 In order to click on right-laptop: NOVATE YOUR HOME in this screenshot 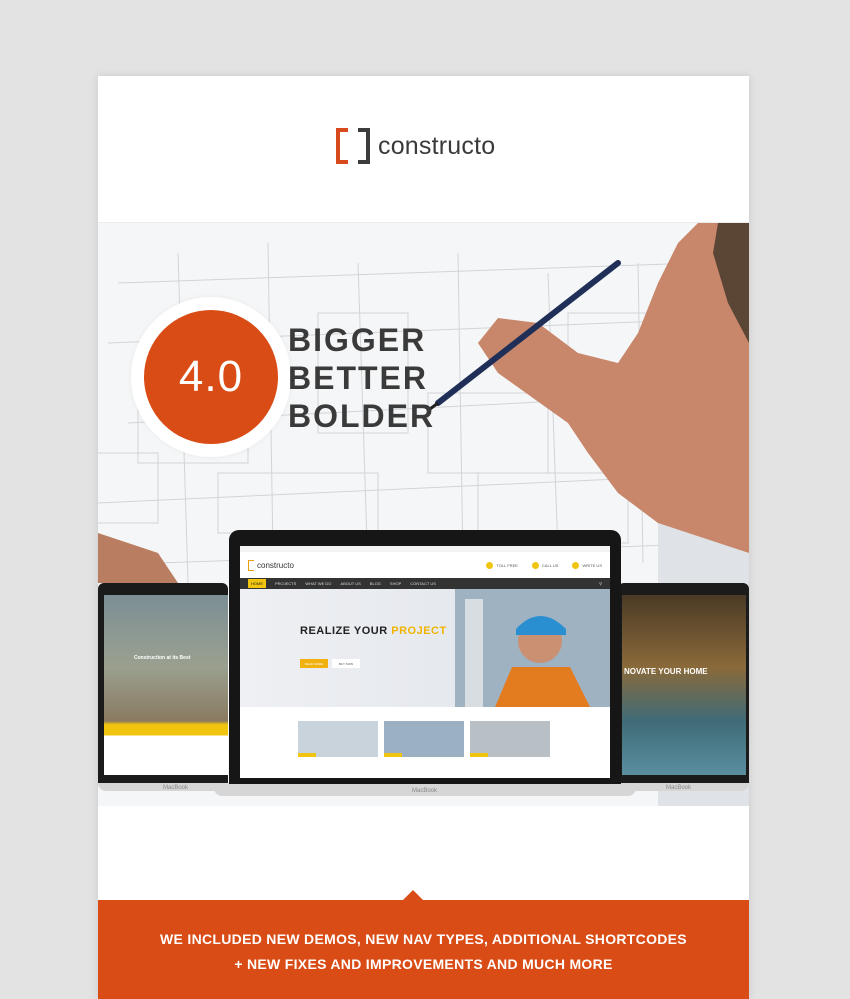, I will do `click(683, 683)`.